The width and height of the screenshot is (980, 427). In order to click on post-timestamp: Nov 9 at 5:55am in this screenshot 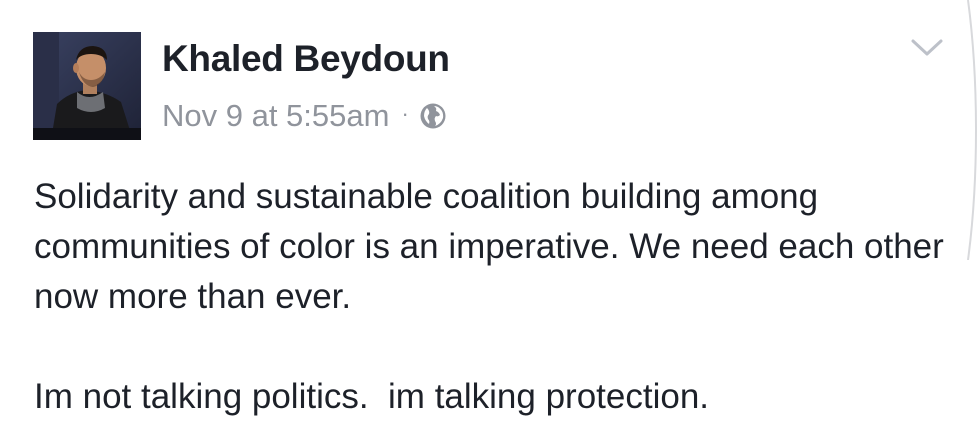, I will do `click(275, 116)`.